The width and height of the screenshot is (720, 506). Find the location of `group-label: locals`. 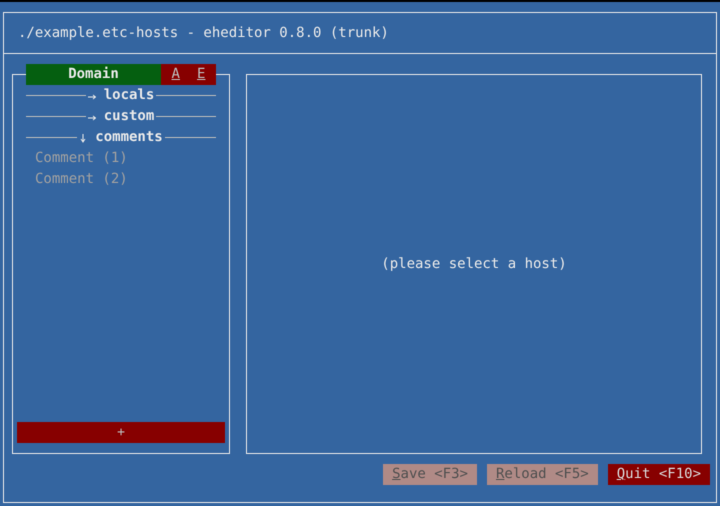

group-label: locals is located at coordinates (129, 95).